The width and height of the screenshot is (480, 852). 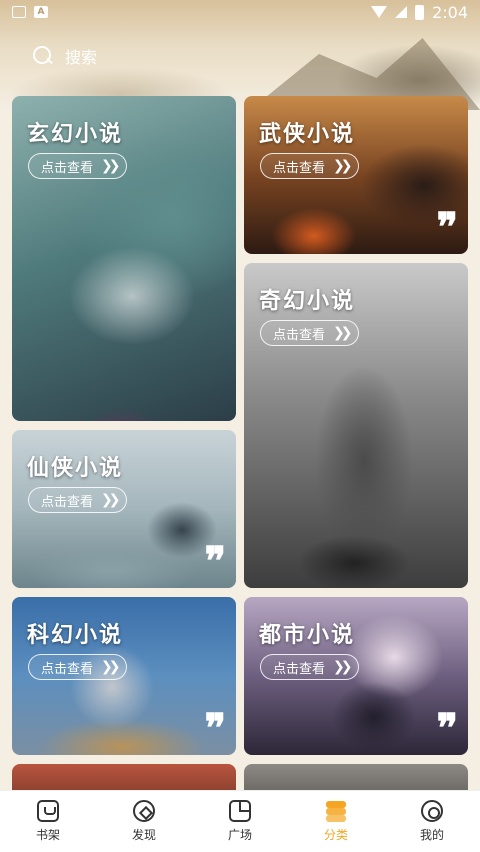 What do you see at coordinates (143, 835) in the screenshot?
I see `nav-label: 发现` at bounding box center [143, 835].